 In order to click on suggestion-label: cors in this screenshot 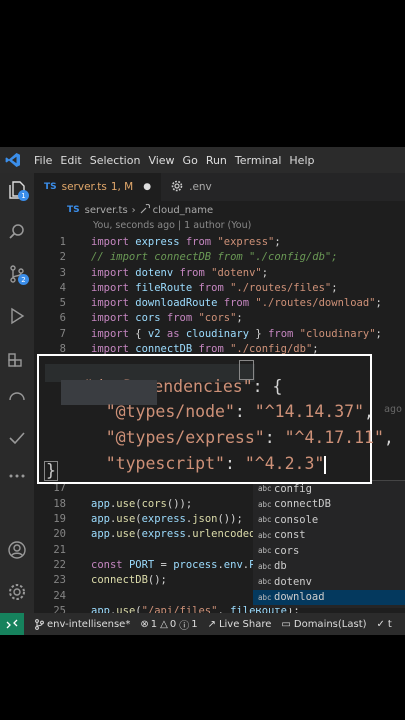, I will do `click(287, 550)`.